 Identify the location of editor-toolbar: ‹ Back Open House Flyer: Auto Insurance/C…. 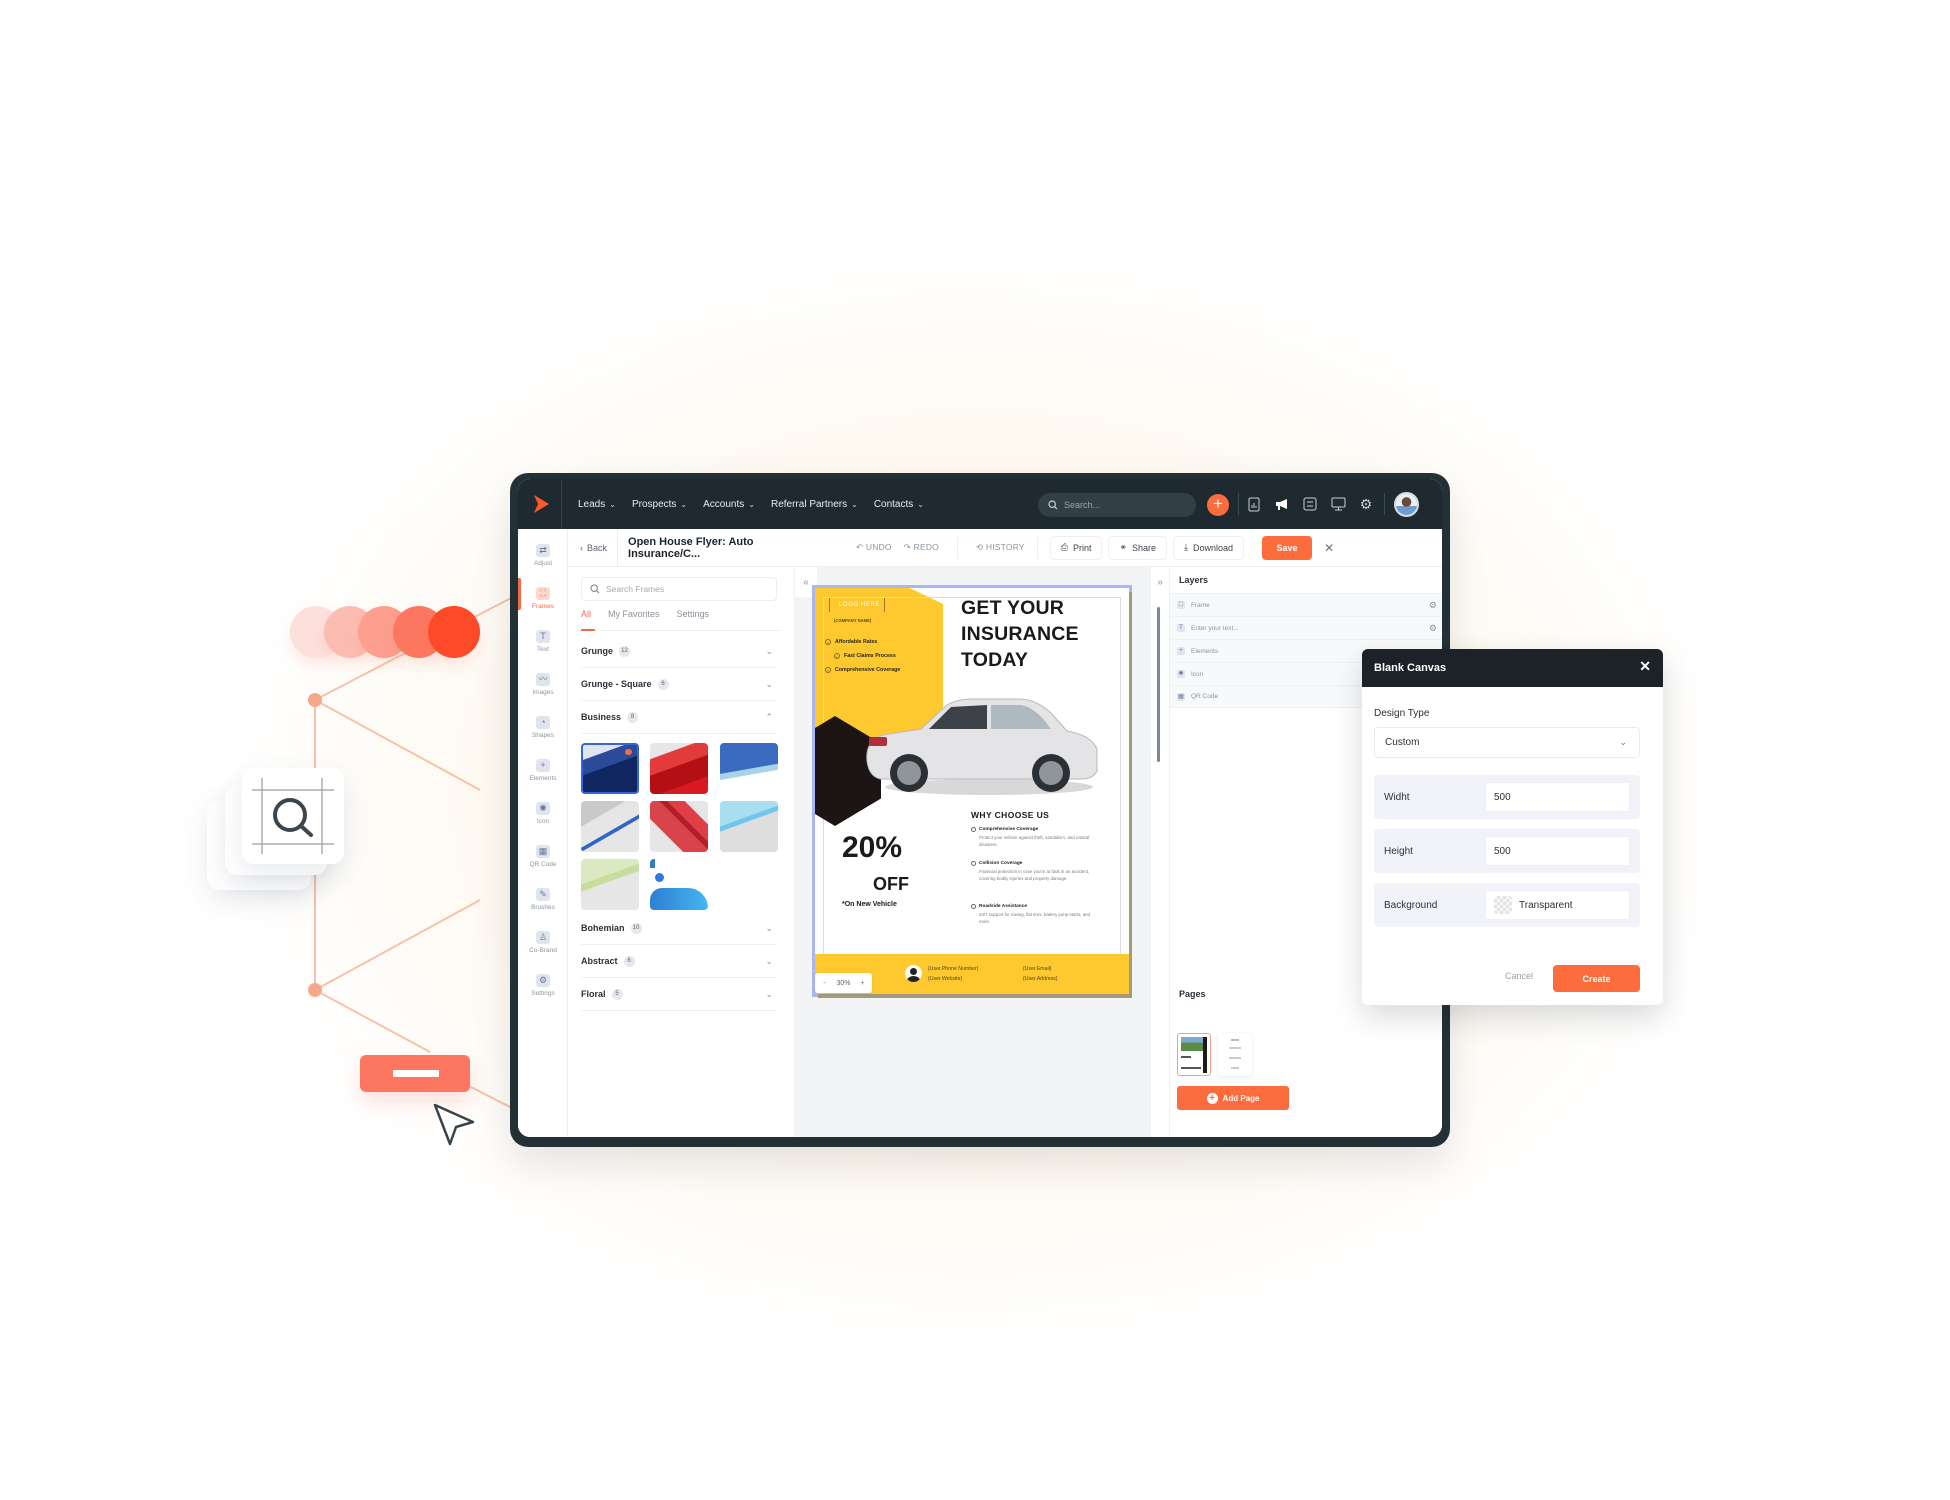
(1005, 548).